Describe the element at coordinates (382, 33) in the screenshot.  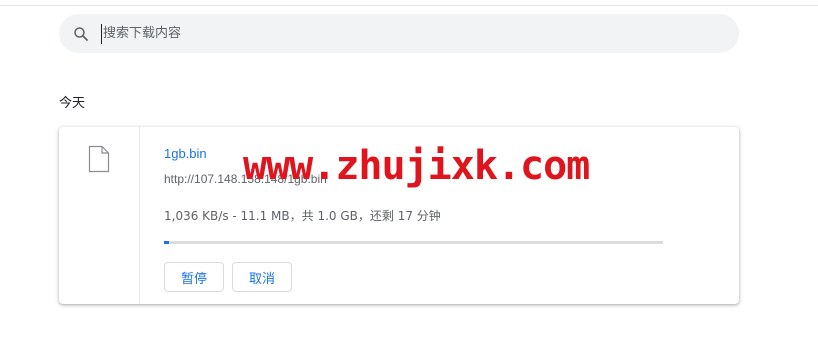
I see `search-input` at that location.